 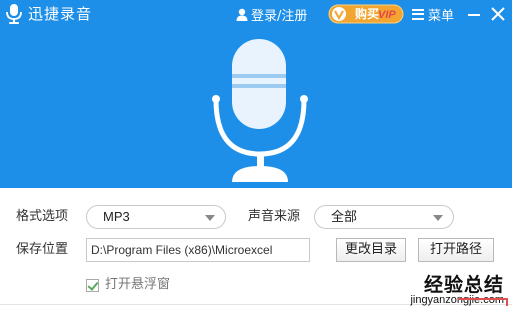 What do you see at coordinates (42, 249) in the screenshot?
I see `save-location-label: 保存位置` at bounding box center [42, 249].